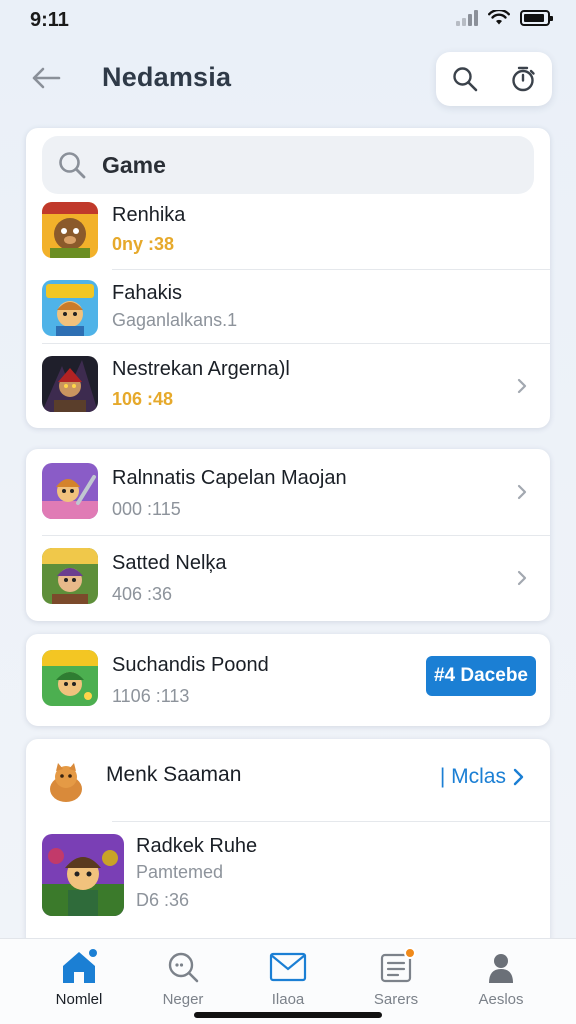 The height and width of the screenshot is (1024, 576). What do you see at coordinates (467, 18) in the screenshot?
I see `signal-icon` at bounding box center [467, 18].